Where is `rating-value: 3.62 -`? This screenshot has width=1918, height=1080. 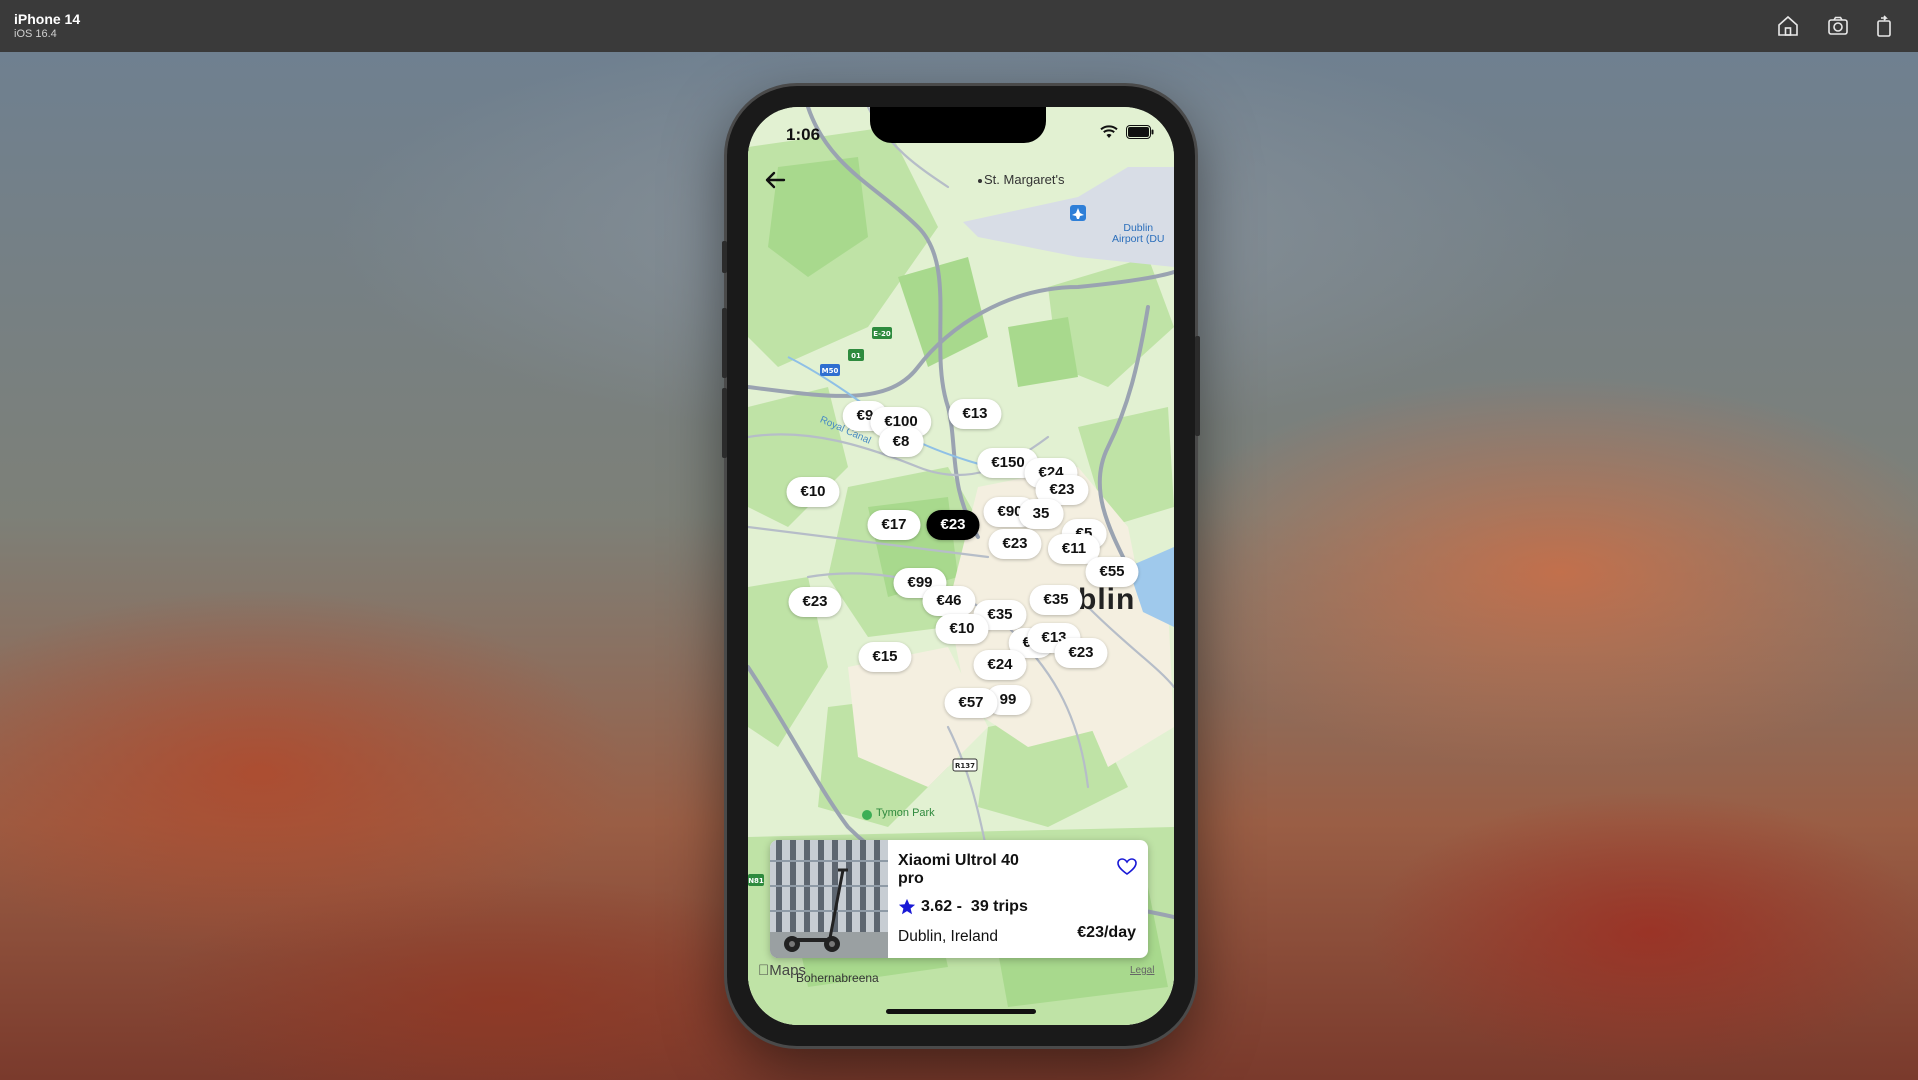
rating-value: 3.62 - is located at coordinates (941, 906).